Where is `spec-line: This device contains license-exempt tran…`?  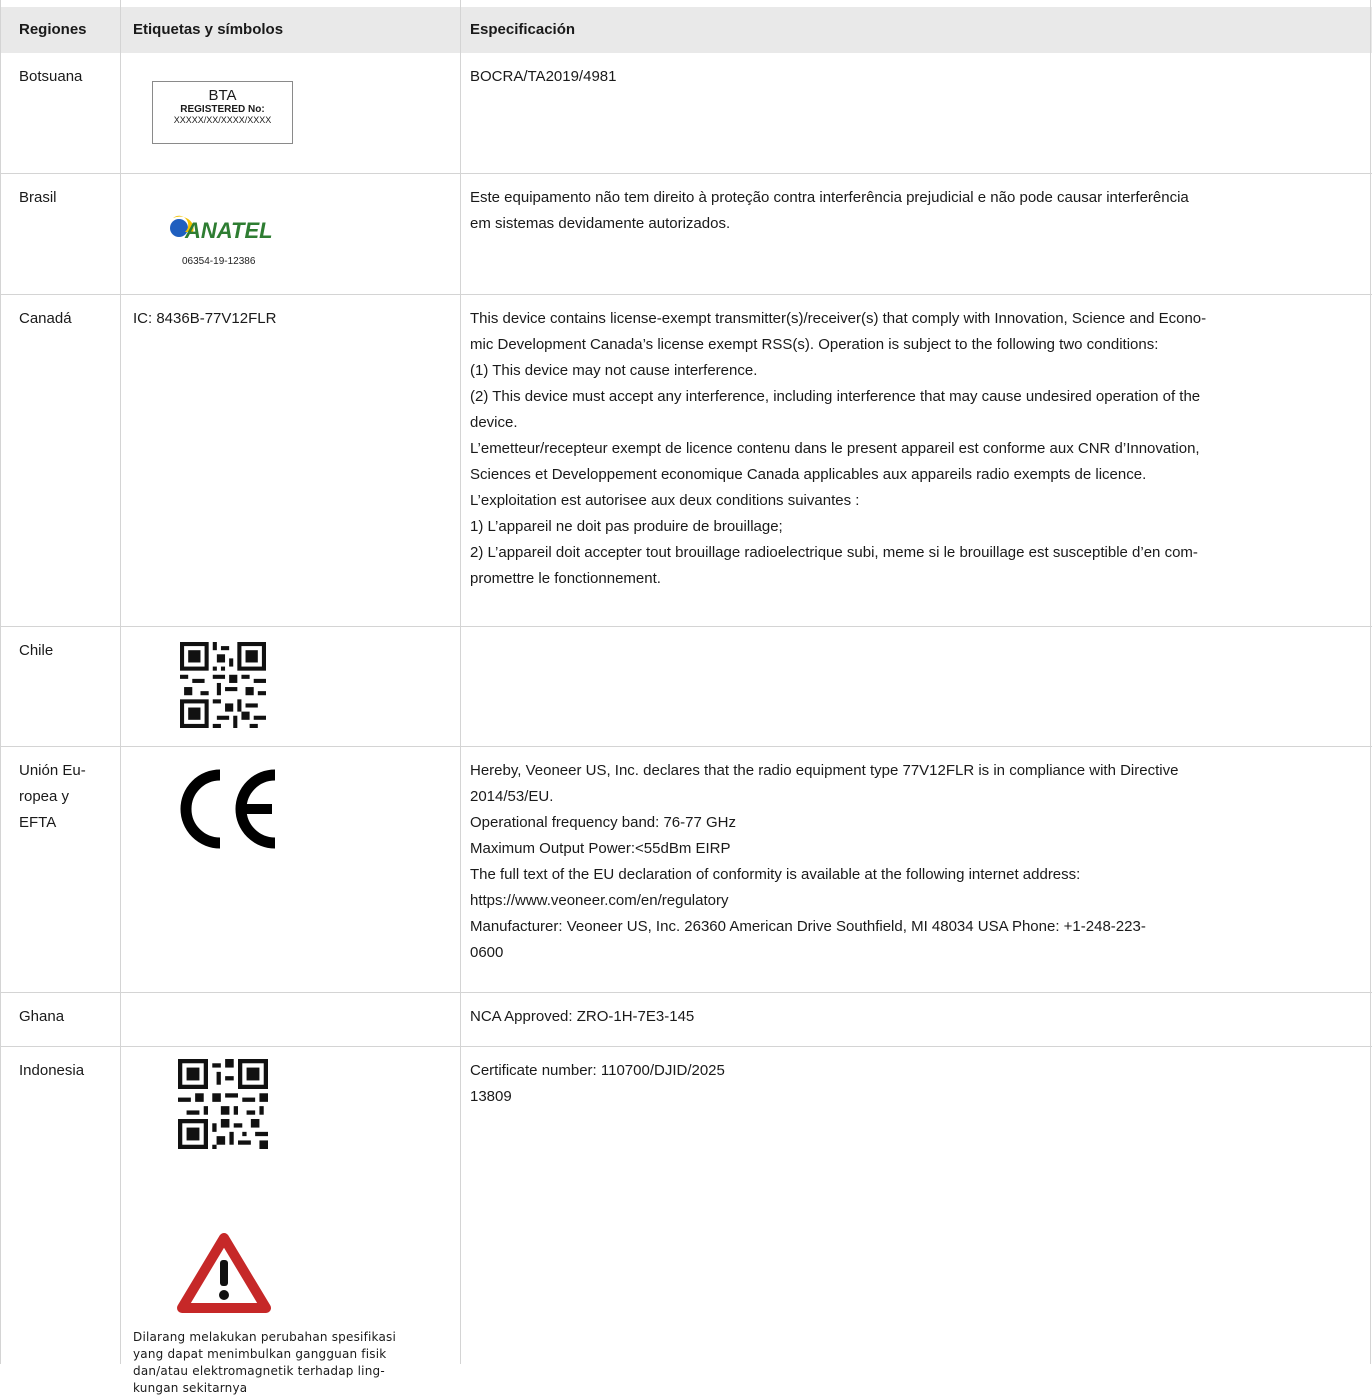
spec-line: This device contains license-exempt tran… is located at coordinates (838, 318).